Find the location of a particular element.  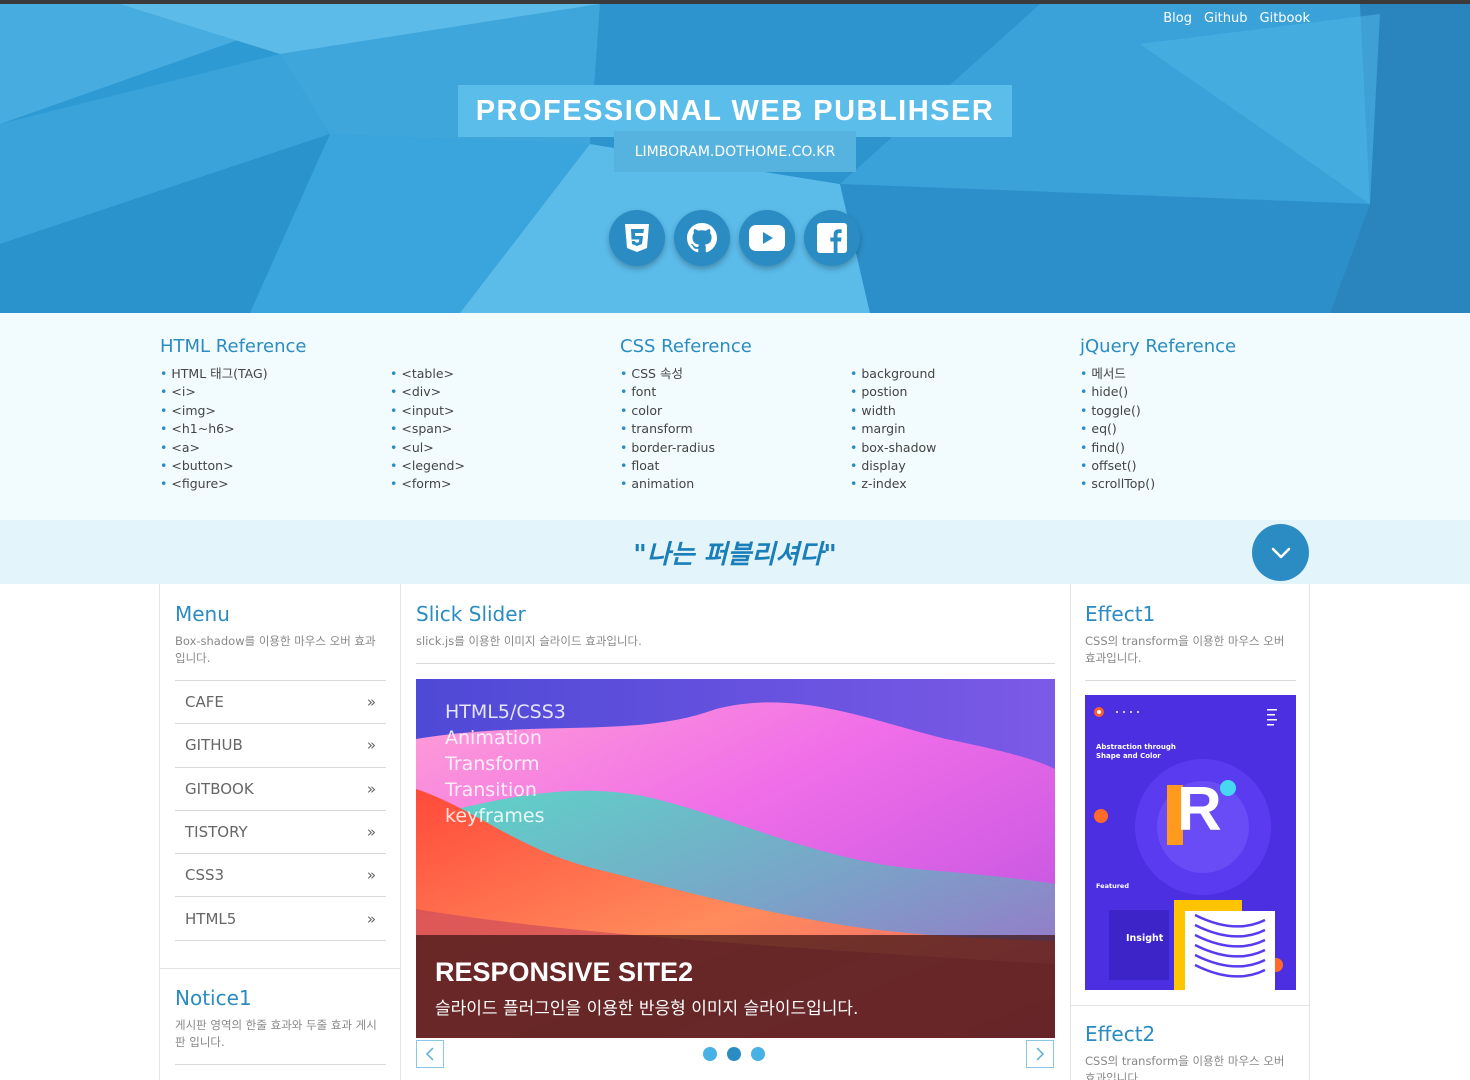

reference-item: transform is located at coordinates (735, 429).